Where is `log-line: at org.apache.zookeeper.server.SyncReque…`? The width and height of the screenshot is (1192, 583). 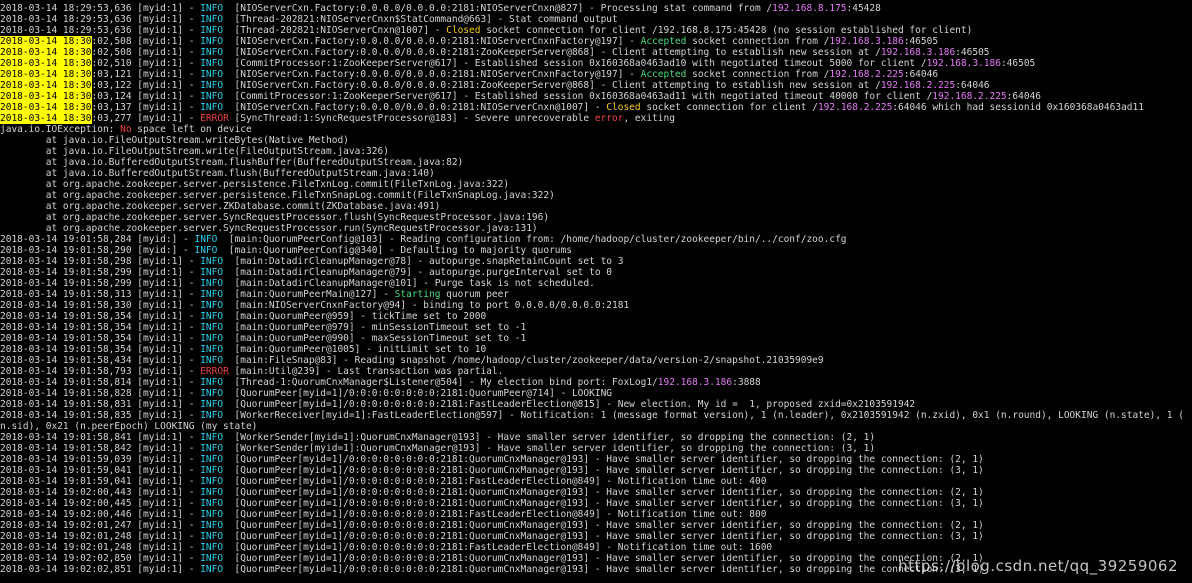
log-line: at org.apache.zookeeper.server.SyncReque… is located at coordinates (596, 217).